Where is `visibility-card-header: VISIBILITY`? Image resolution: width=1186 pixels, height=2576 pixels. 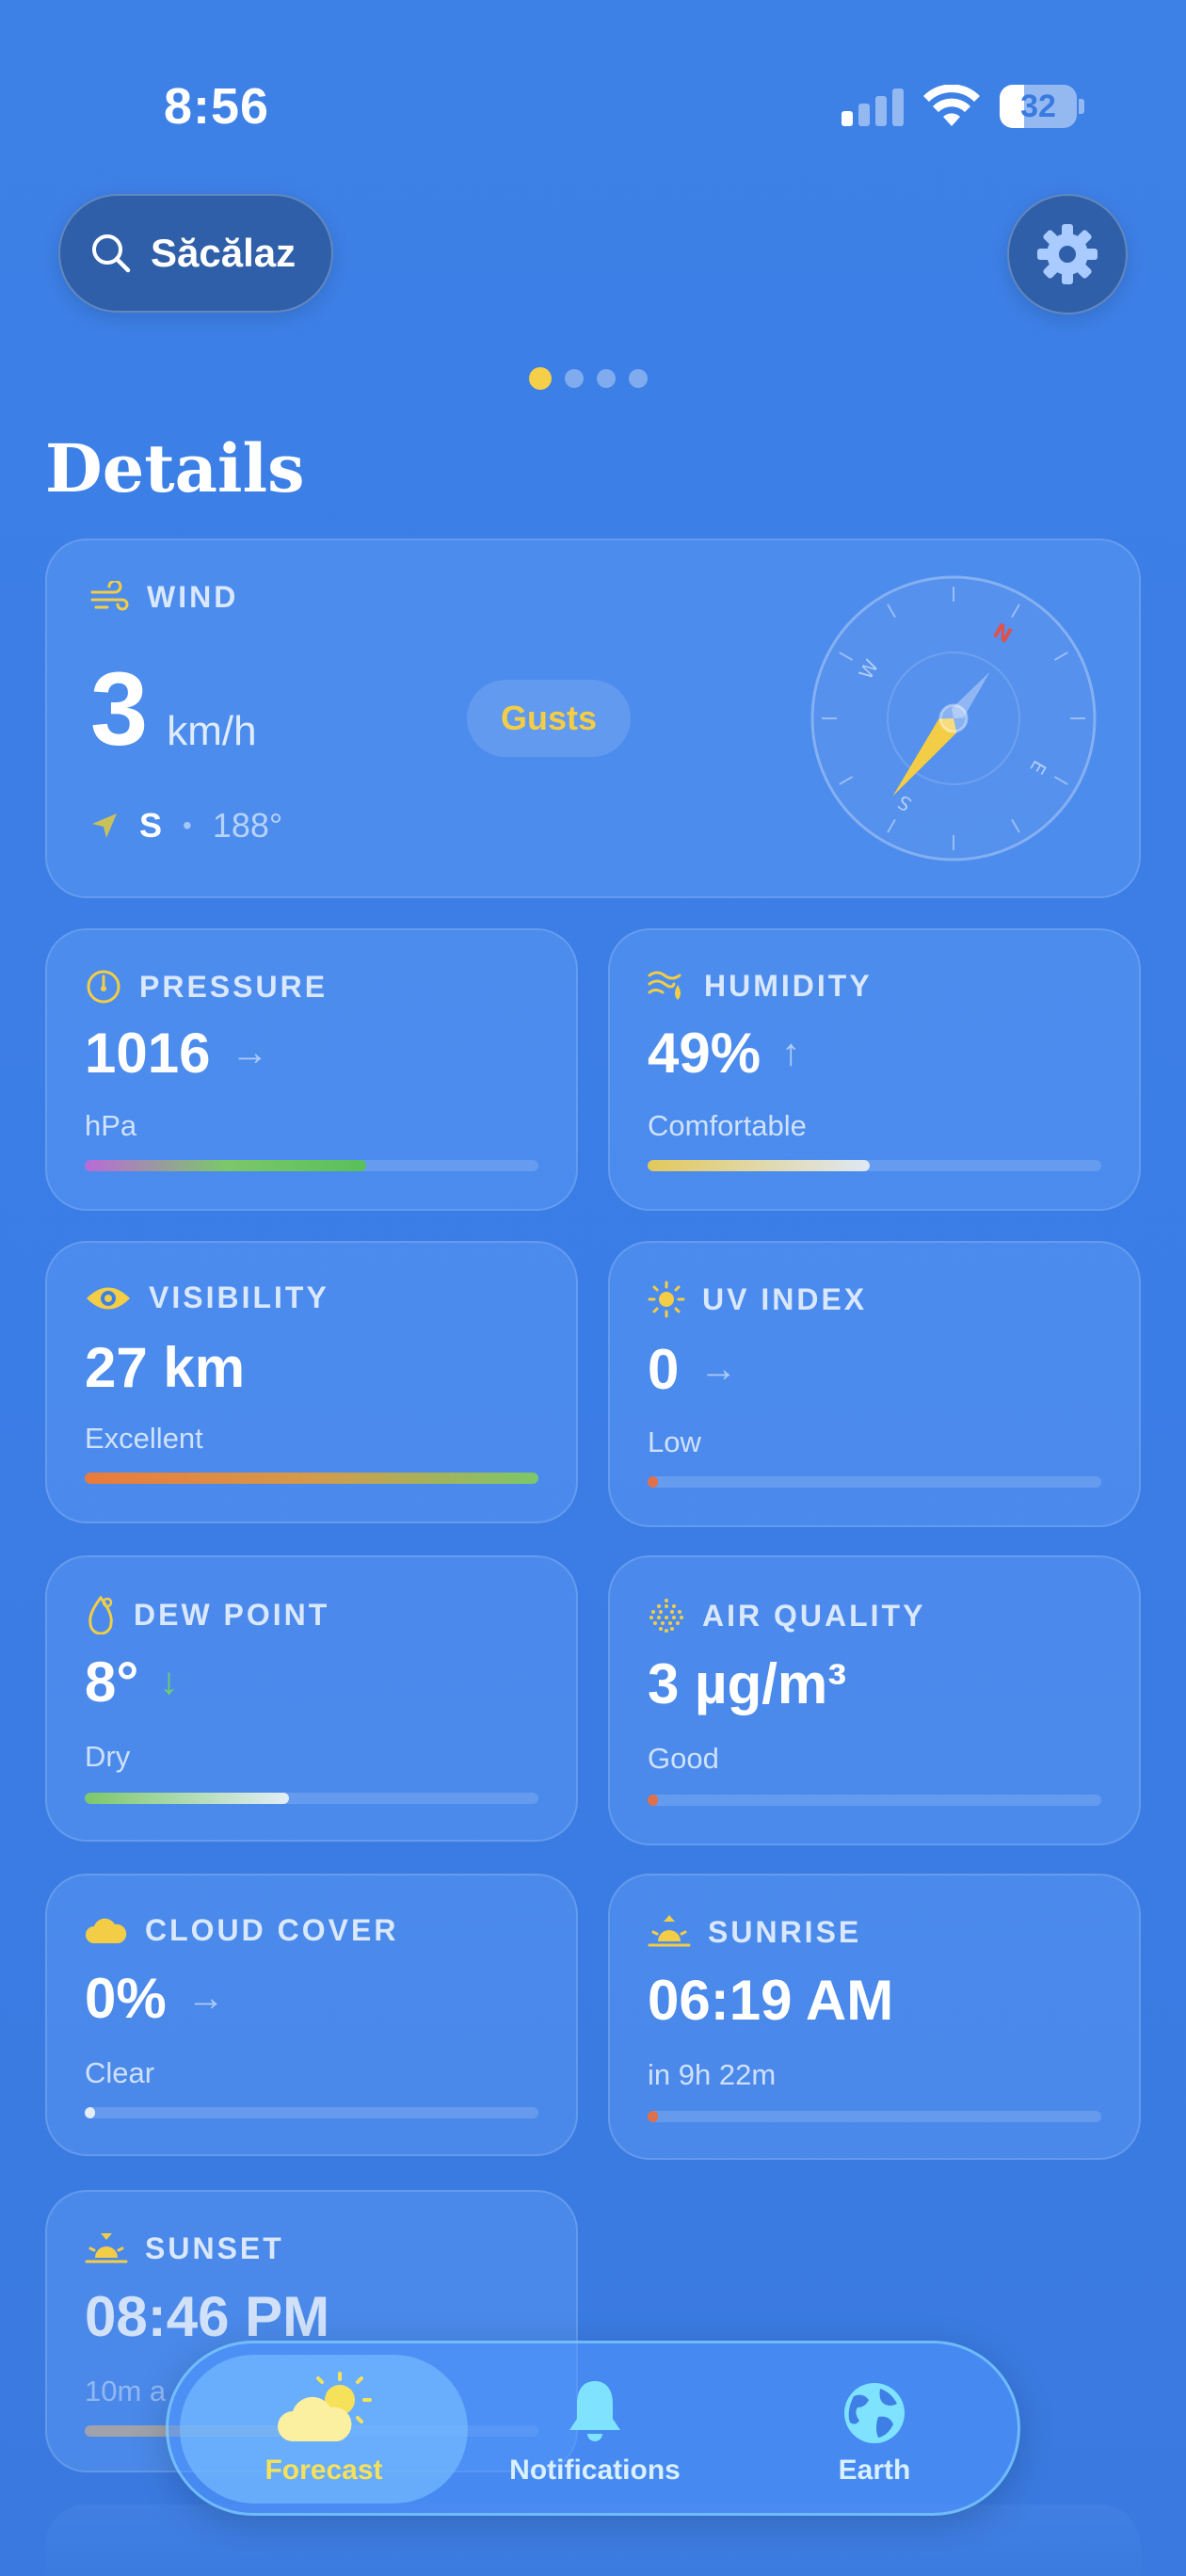
visibility-card-header: VISIBILITY is located at coordinates (207, 1297).